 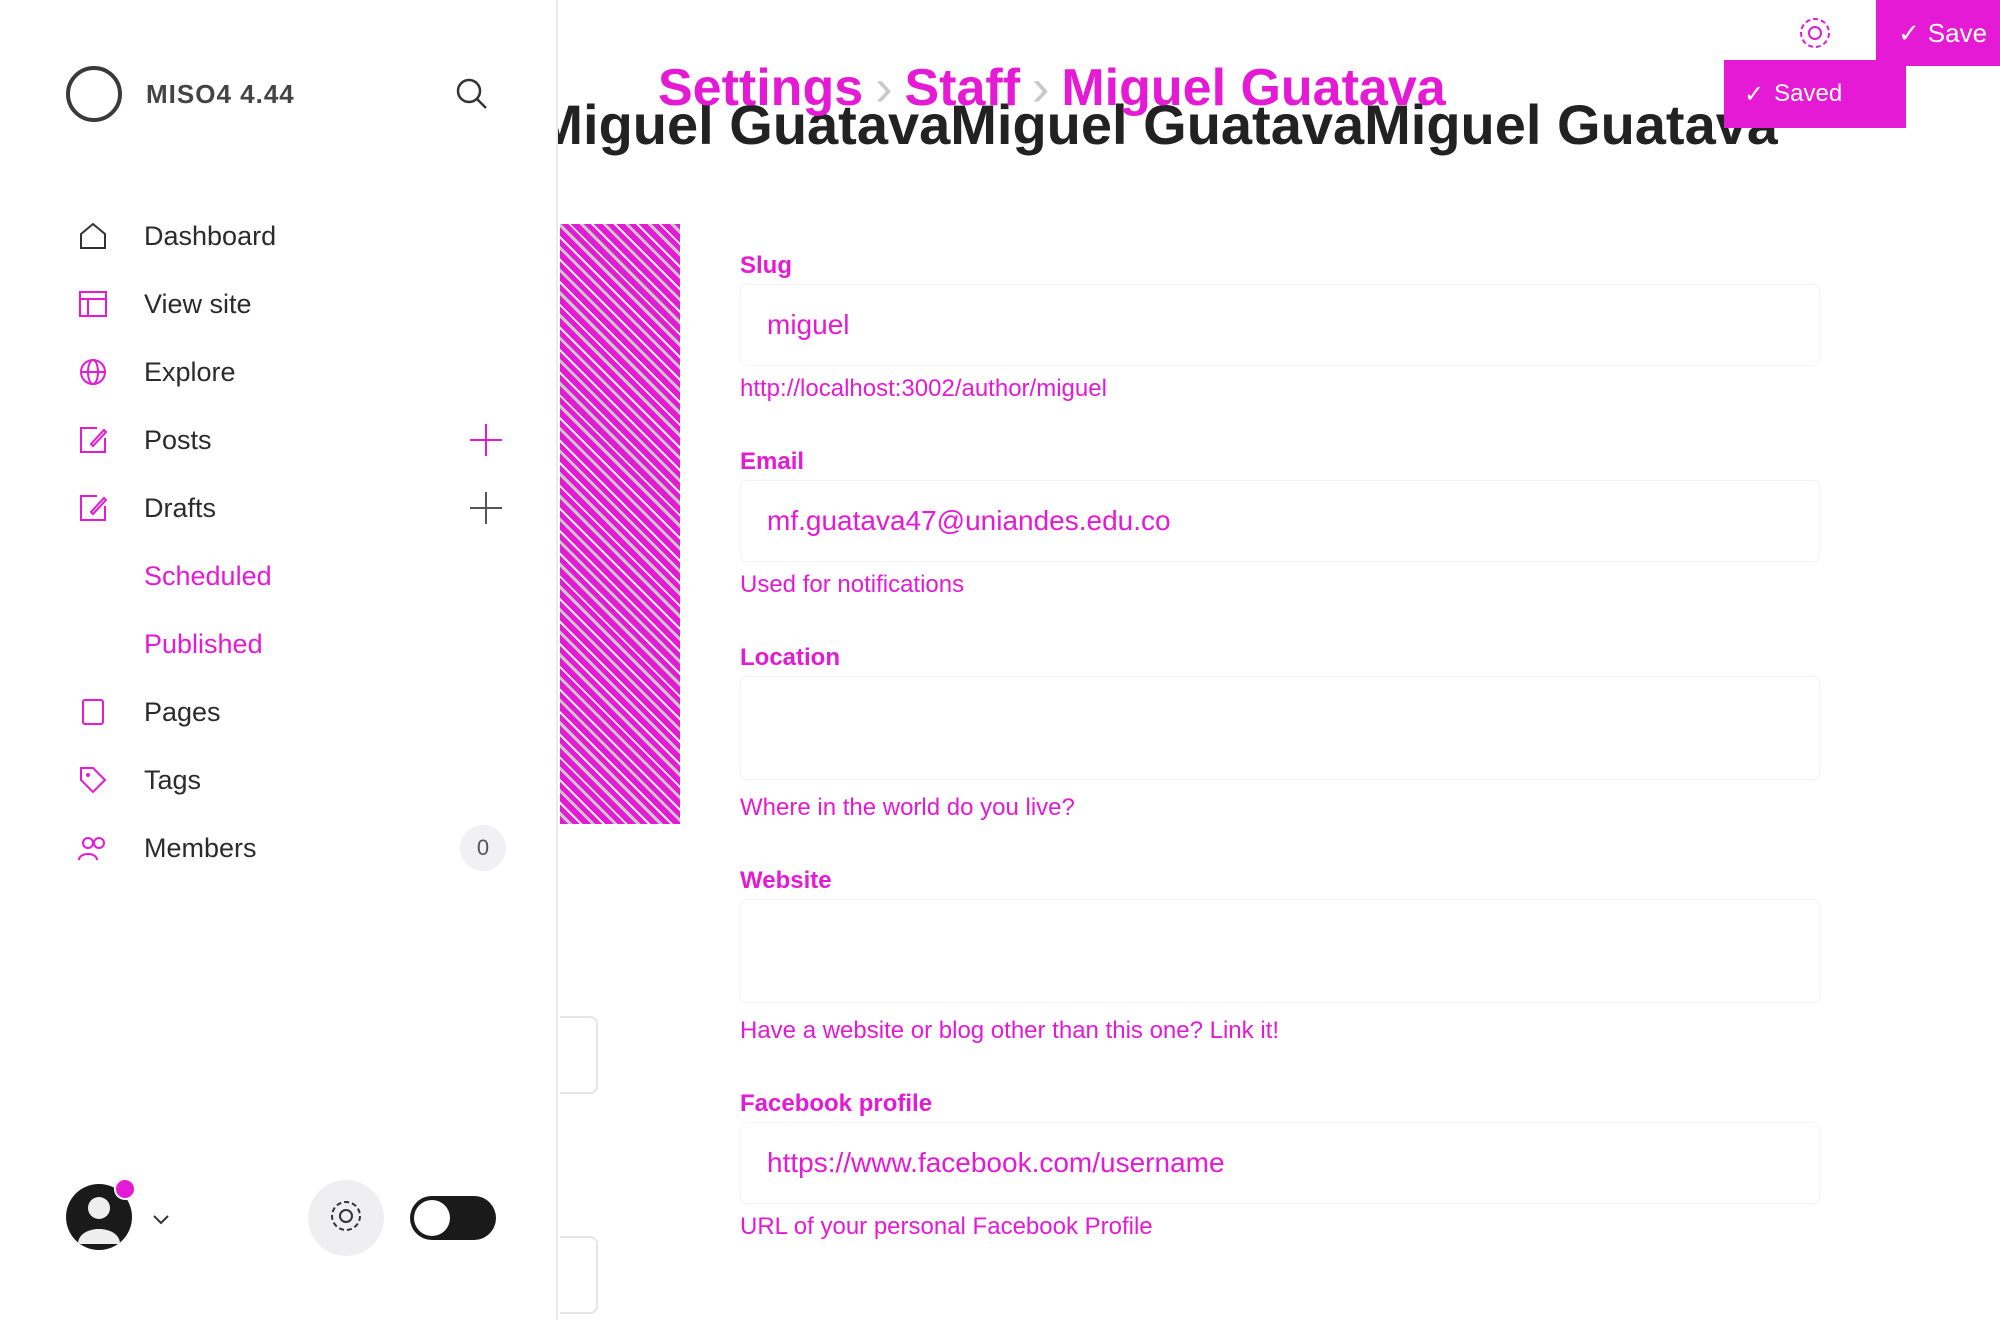 What do you see at coordinates (178, 439) in the screenshot?
I see `sidebar-item-label: Posts` at bounding box center [178, 439].